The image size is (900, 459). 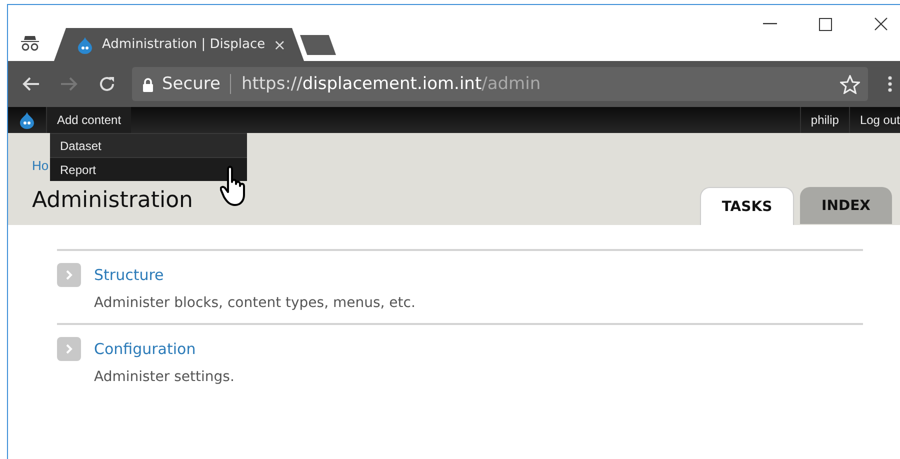 I want to click on new-tab-button, so click(x=318, y=45).